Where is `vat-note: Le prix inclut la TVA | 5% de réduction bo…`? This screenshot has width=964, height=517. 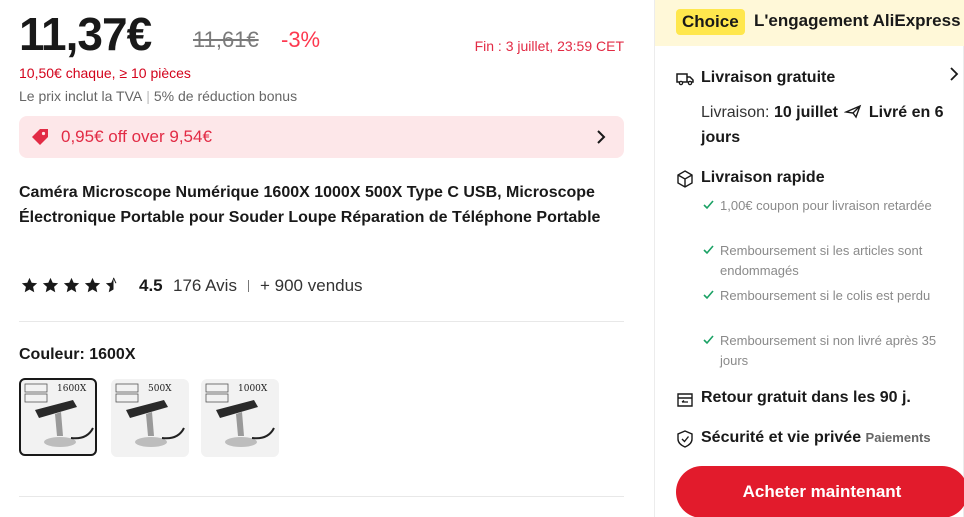
vat-note: Le prix inclut la TVA | 5% de réduction bo… is located at coordinates (158, 96).